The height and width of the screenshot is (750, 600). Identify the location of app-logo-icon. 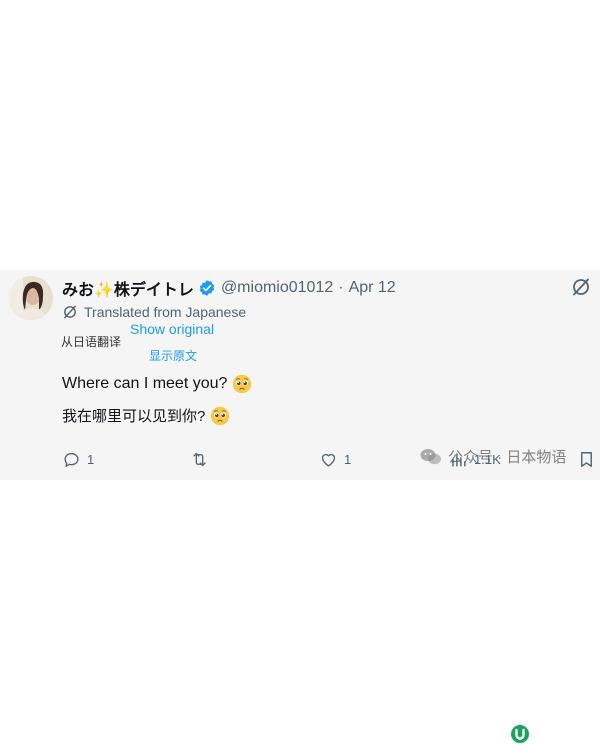
(520, 734).